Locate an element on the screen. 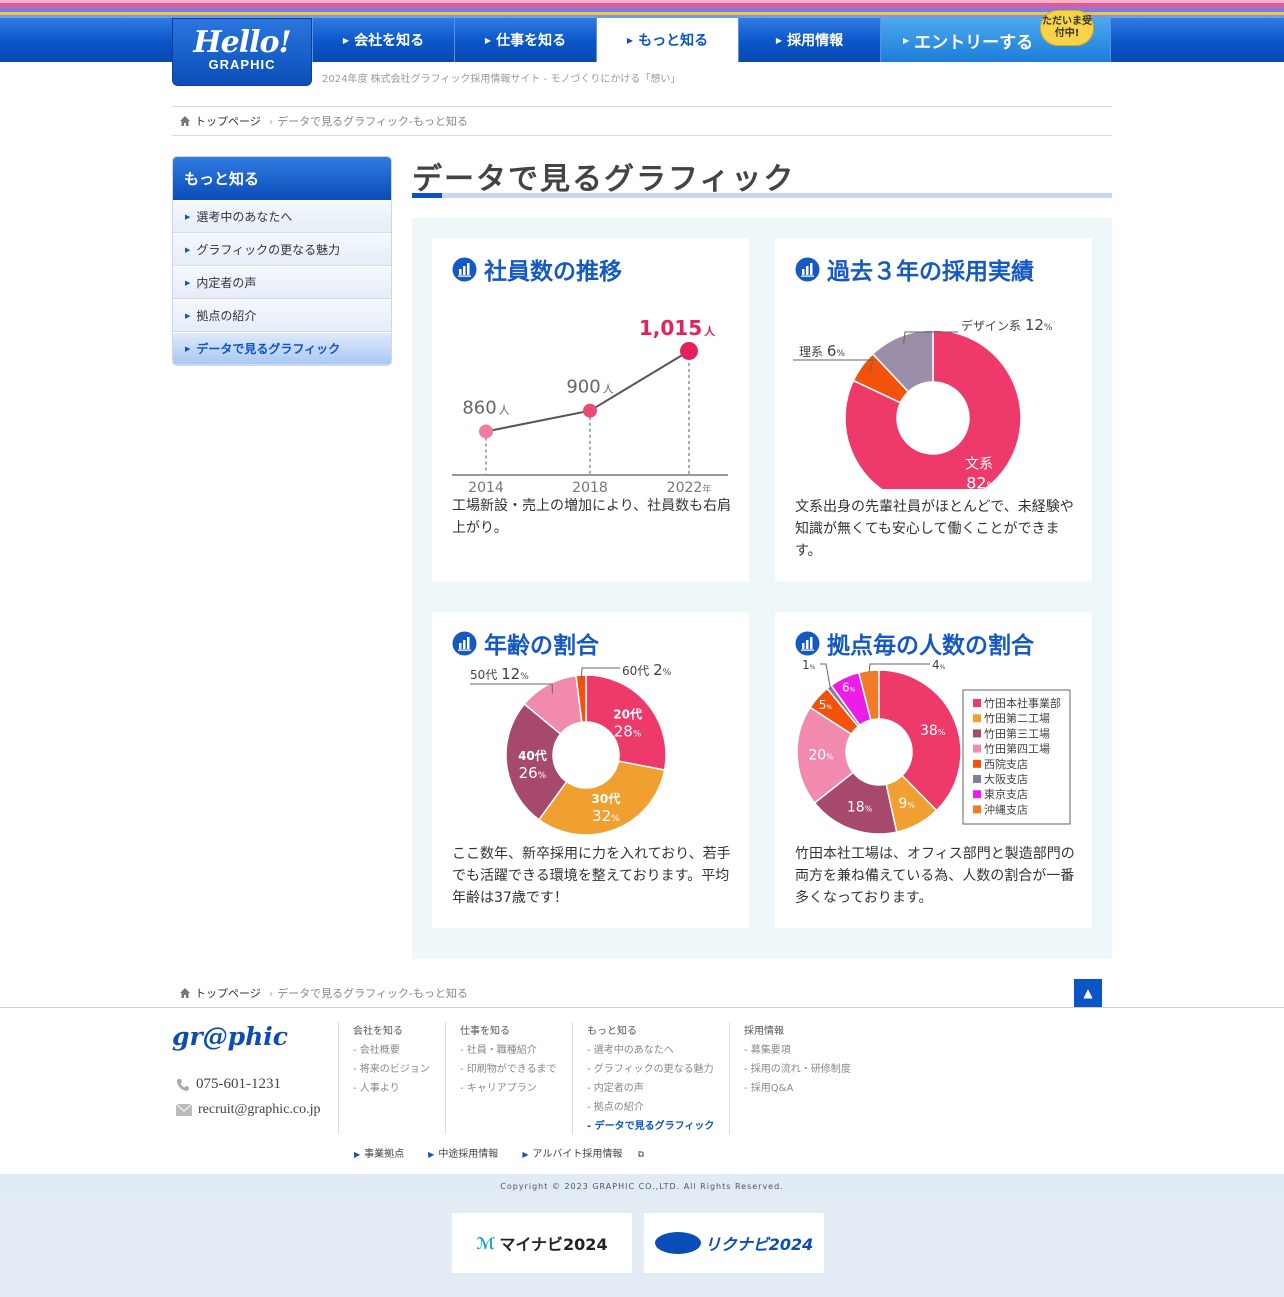 The height and width of the screenshot is (1297, 1284). footer-link: - 印刷物ができるまで is located at coordinates (508, 1069).